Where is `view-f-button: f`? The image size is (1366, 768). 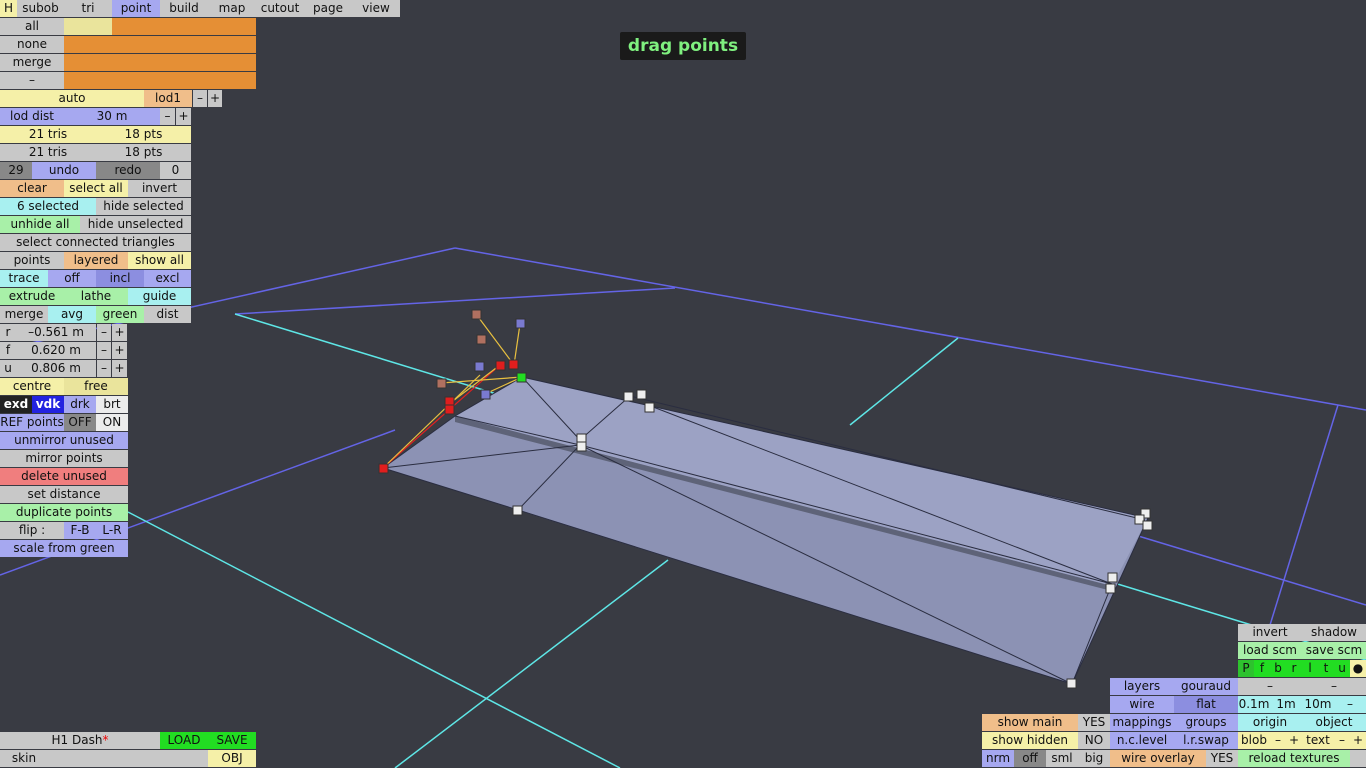
view-f-button: f is located at coordinates (1262, 668).